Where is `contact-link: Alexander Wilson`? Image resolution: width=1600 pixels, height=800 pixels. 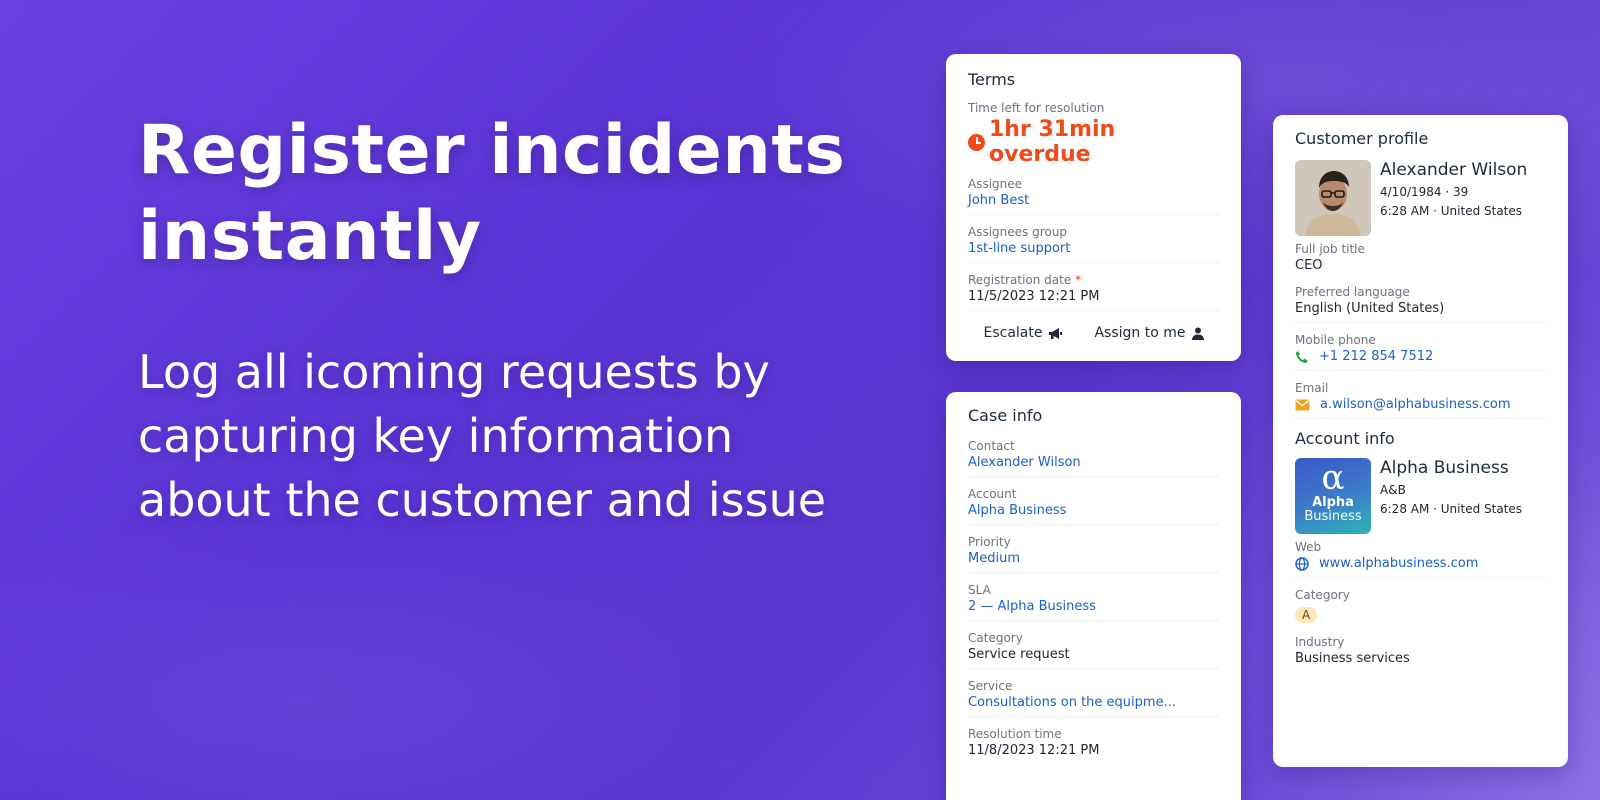
contact-link: Alexander Wilson is located at coordinates (1093, 462).